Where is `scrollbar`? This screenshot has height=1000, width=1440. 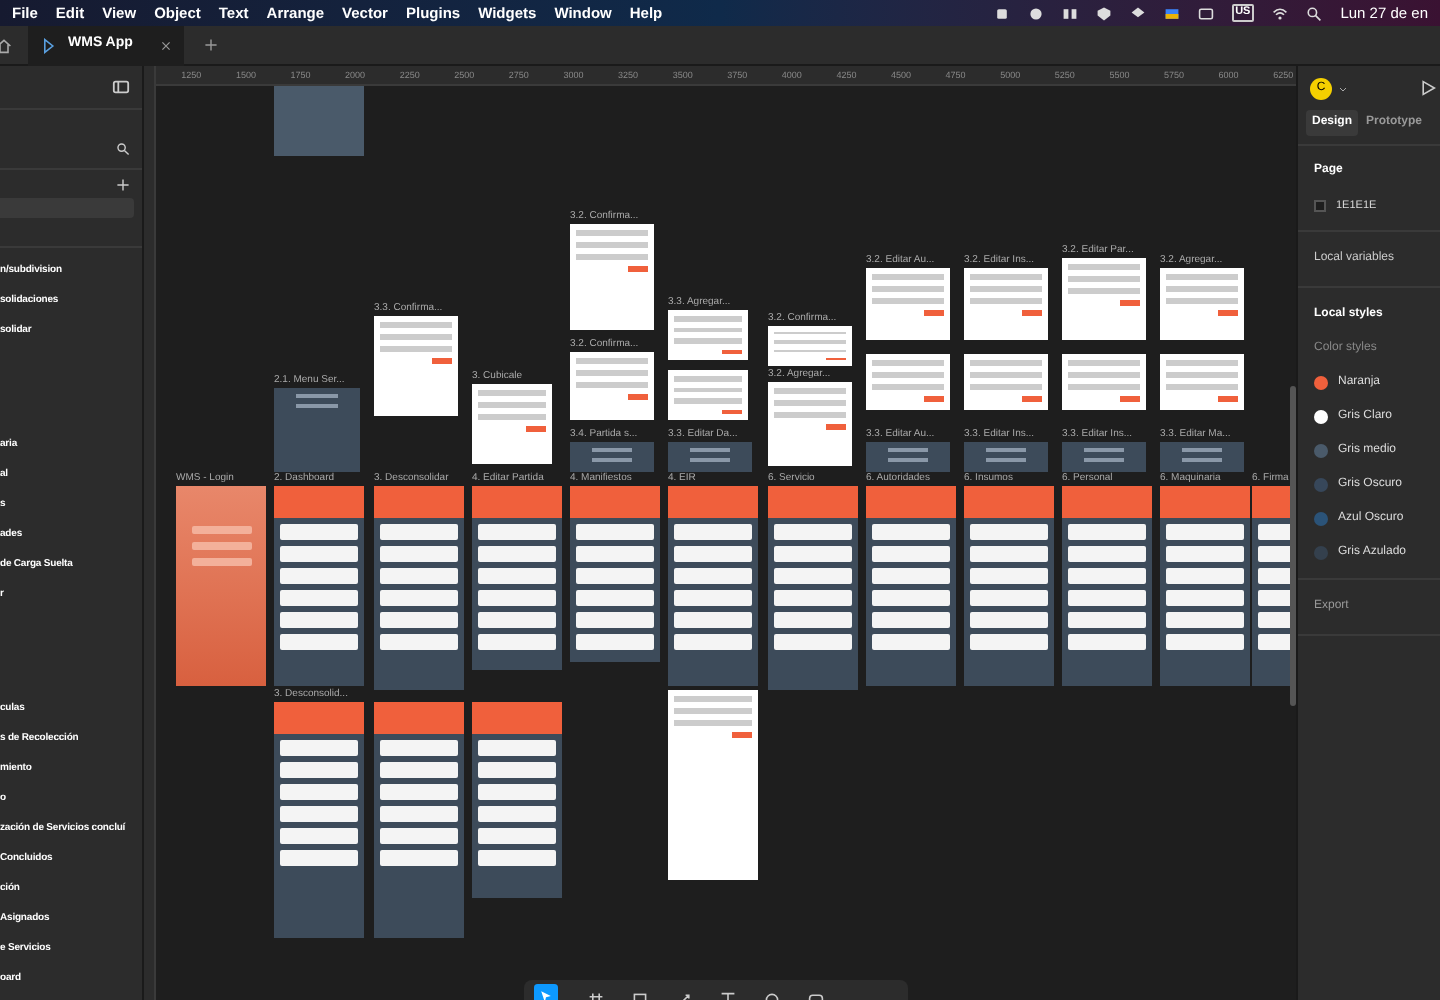 scrollbar is located at coordinates (1293, 546).